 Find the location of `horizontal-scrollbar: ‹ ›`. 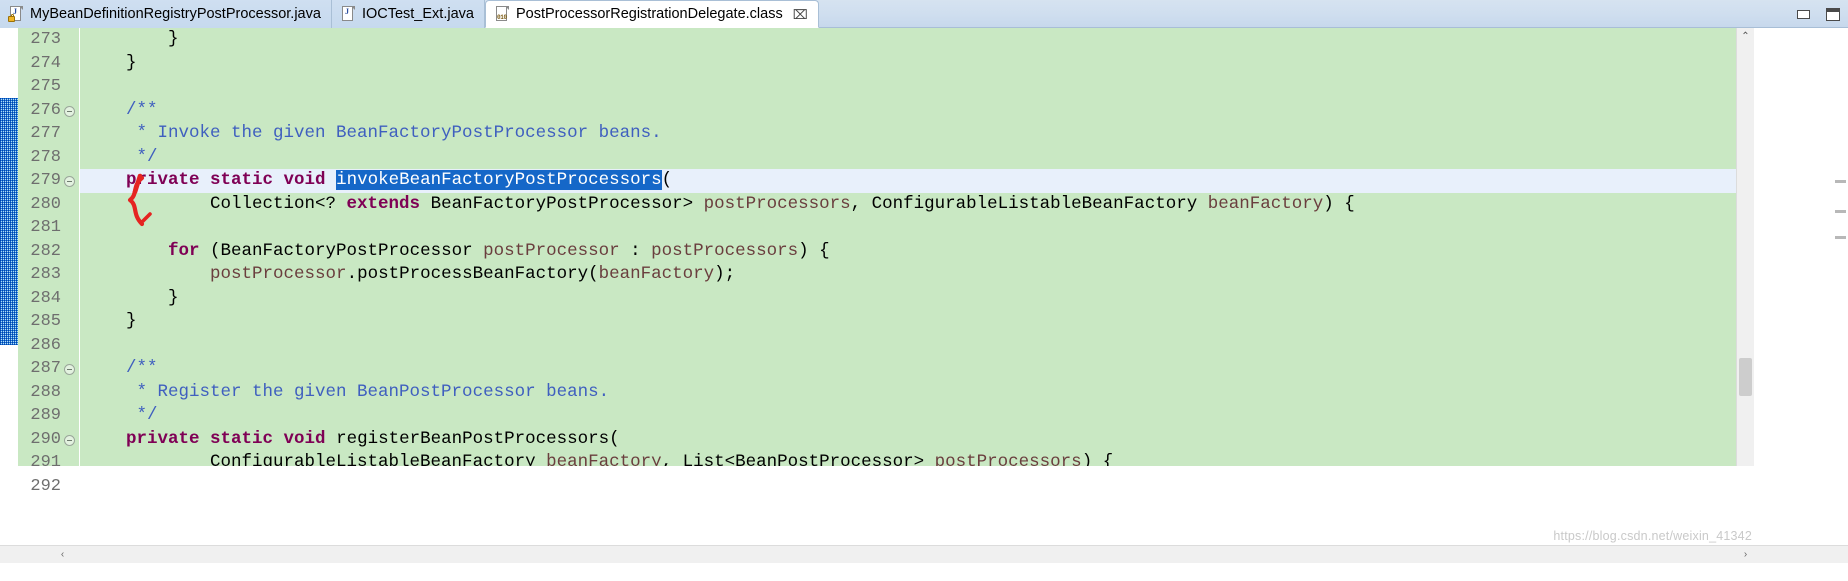

horizontal-scrollbar: ‹ › is located at coordinates (924, 554).